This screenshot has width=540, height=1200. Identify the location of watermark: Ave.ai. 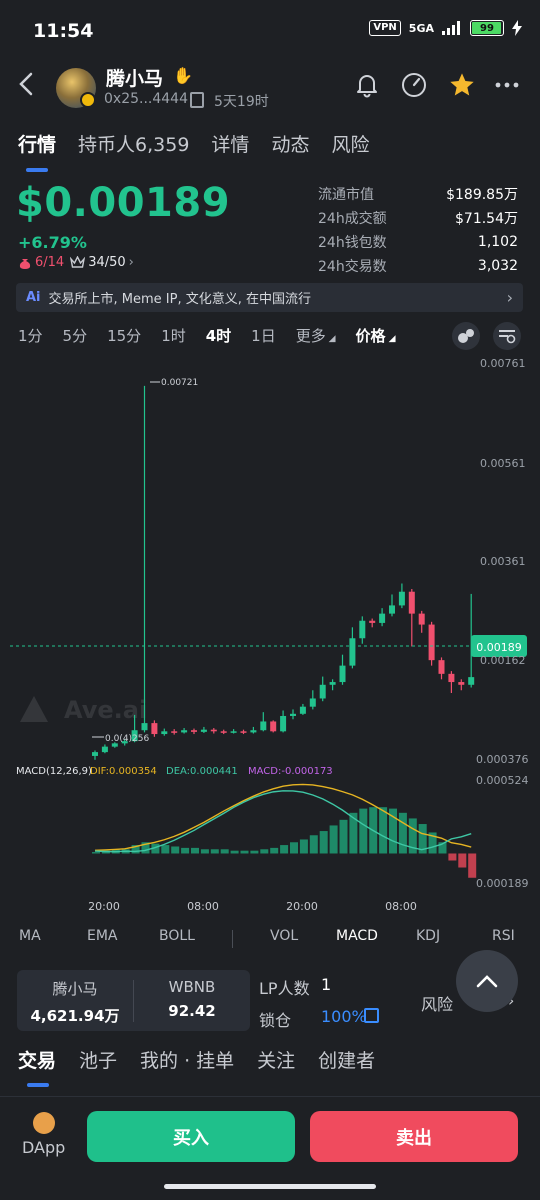
(83, 710).